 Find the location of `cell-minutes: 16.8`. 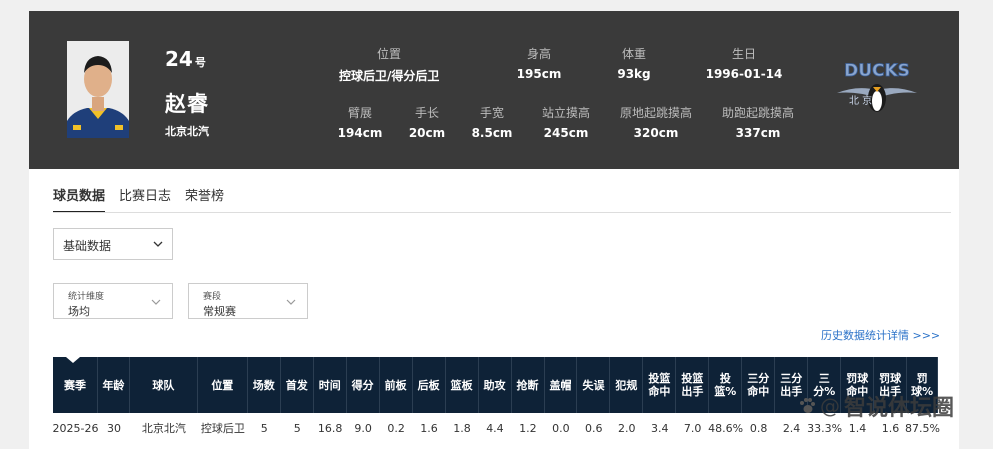

cell-minutes: 16.8 is located at coordinates (330, 428).